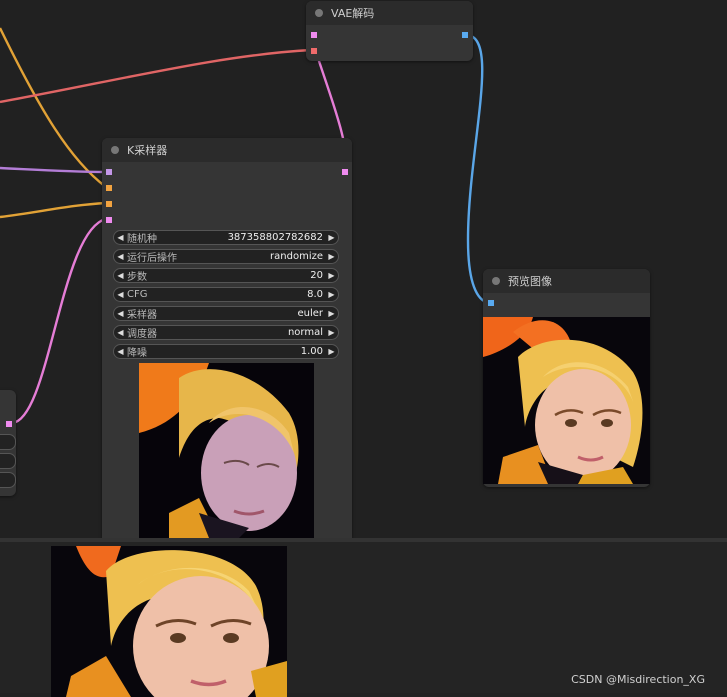  I want to click on positive-input-slot, so click(109, 188).